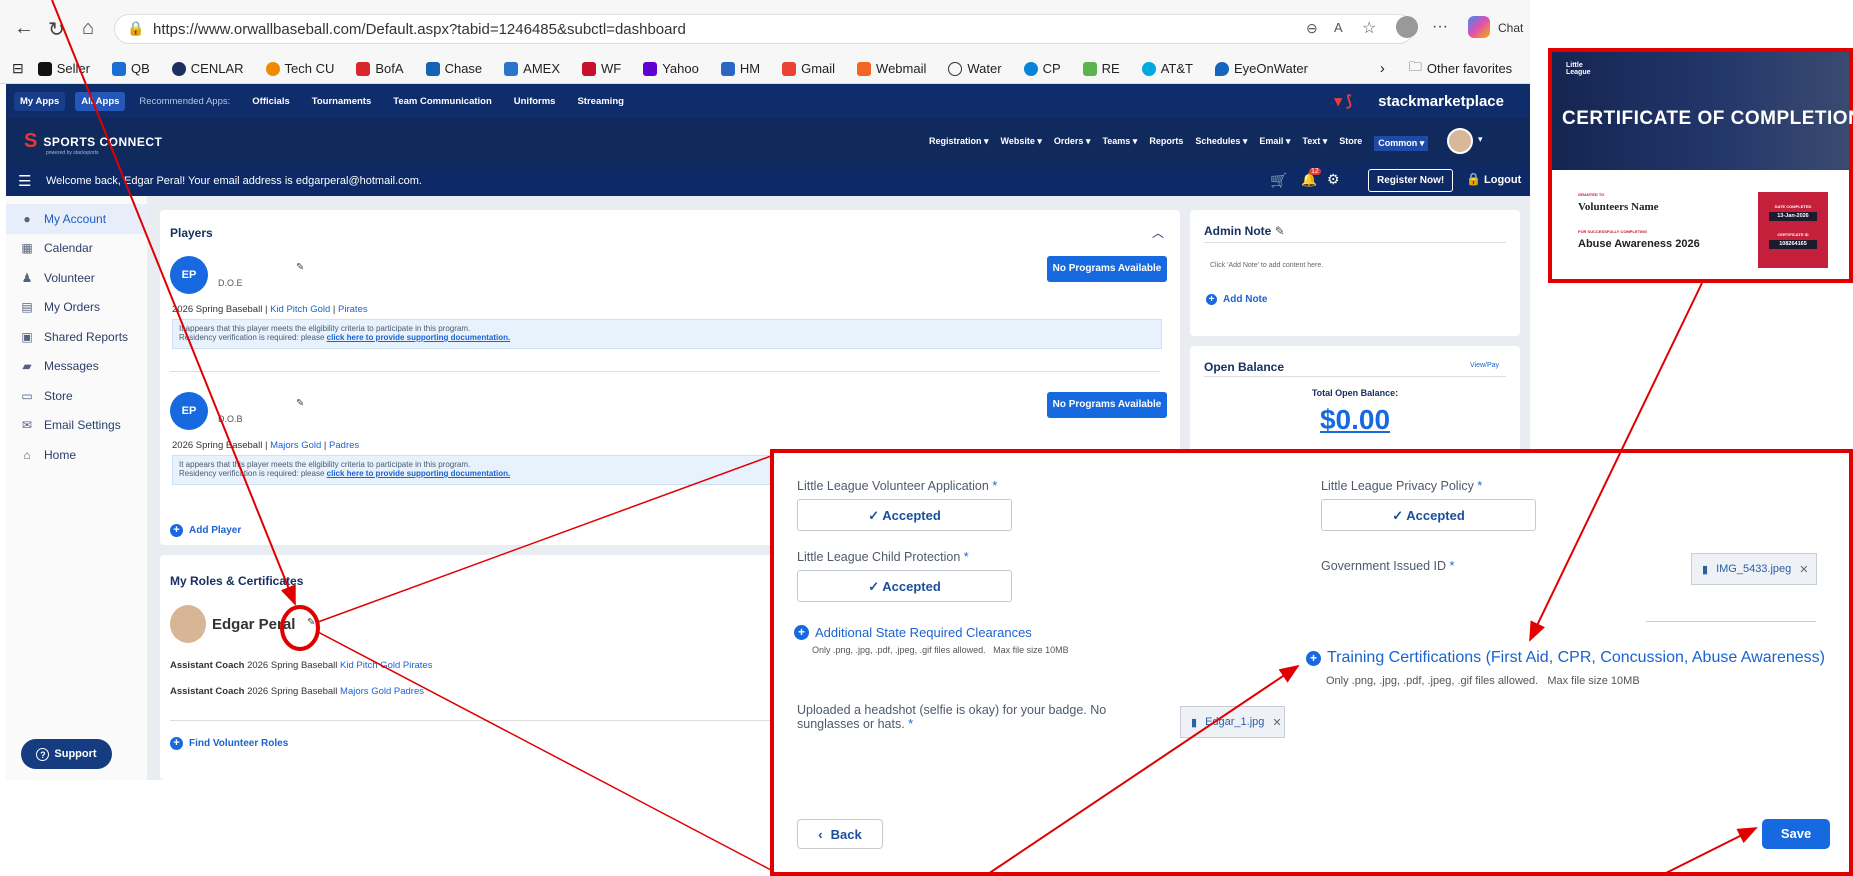 Image resolution: width=1853 pixels, height=876 pixels. I want to click on back-button: ‹ Back, so click(840, 834).